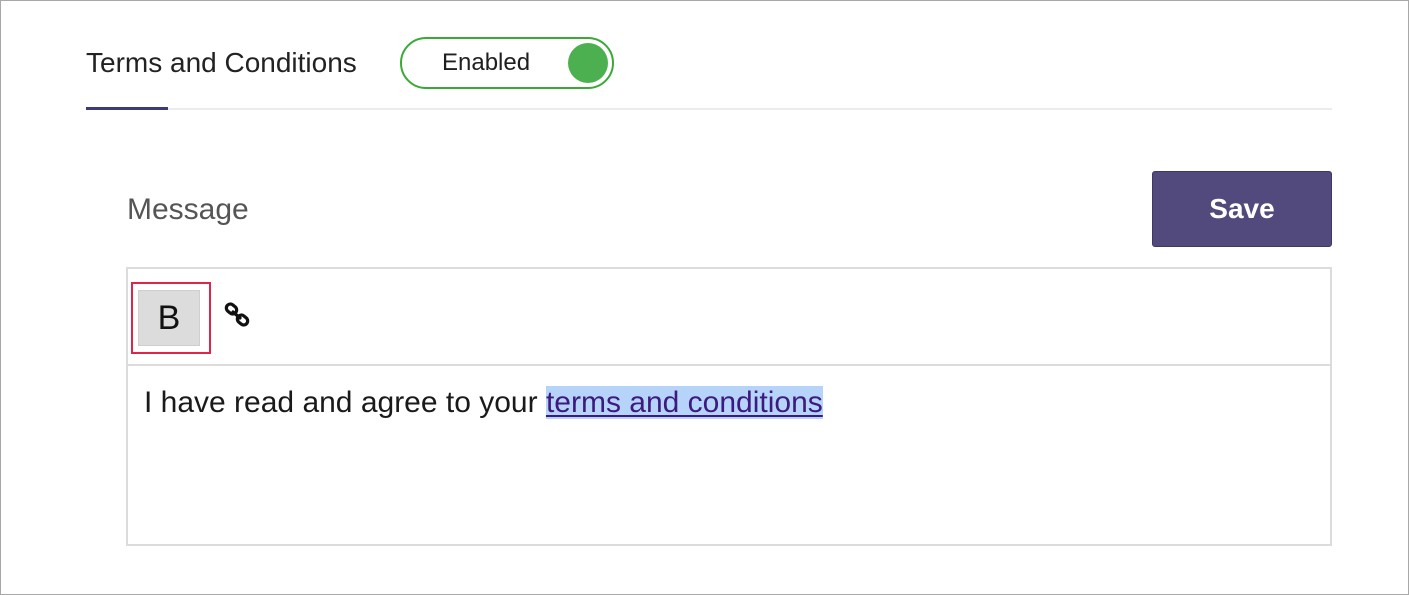 The image size is (1409, 595). Describe the element at coordinates (709, 109) in the screenshot. I see `tab-divider` at that location.